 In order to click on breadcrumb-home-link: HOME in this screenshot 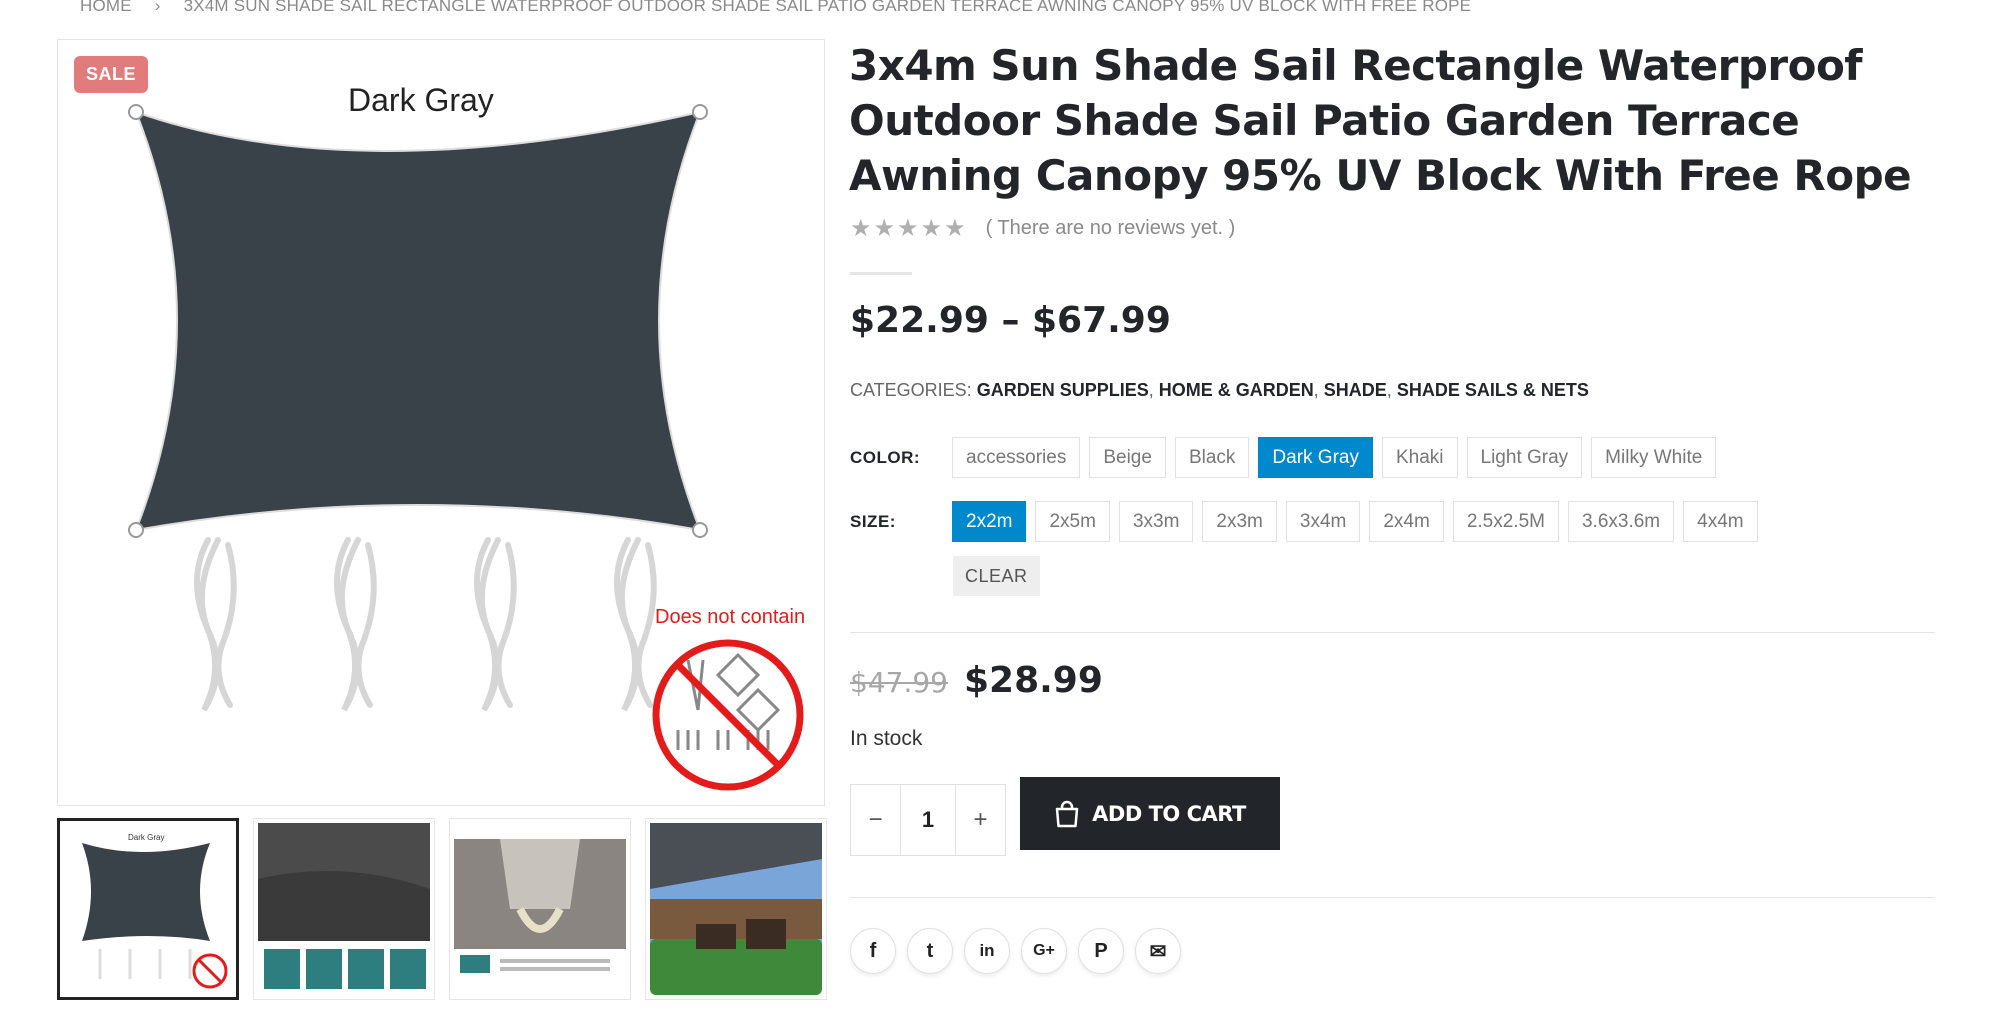, I will do `click(106, 7)`.